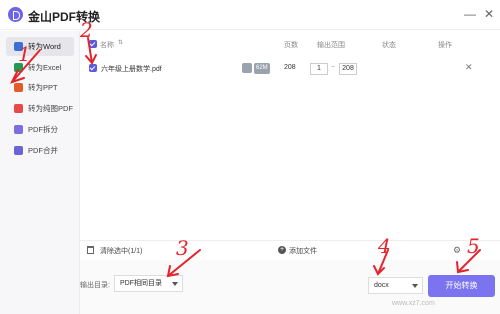 This screenshot has height=314, width=500. What do you see at coordinates (282, 250) in the screenshot?
I see `add-icon: +` at bounding box center [282, 250].